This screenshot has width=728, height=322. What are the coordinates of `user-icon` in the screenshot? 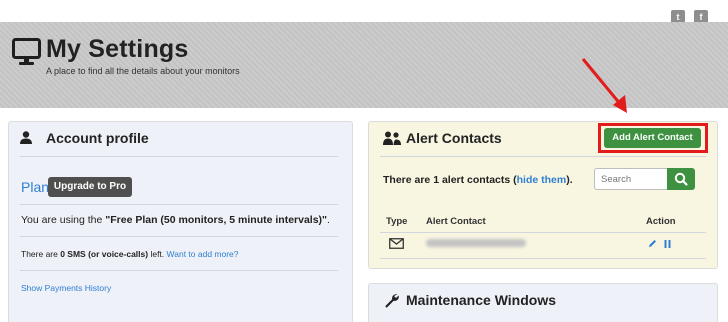 It's located at (26, 137).